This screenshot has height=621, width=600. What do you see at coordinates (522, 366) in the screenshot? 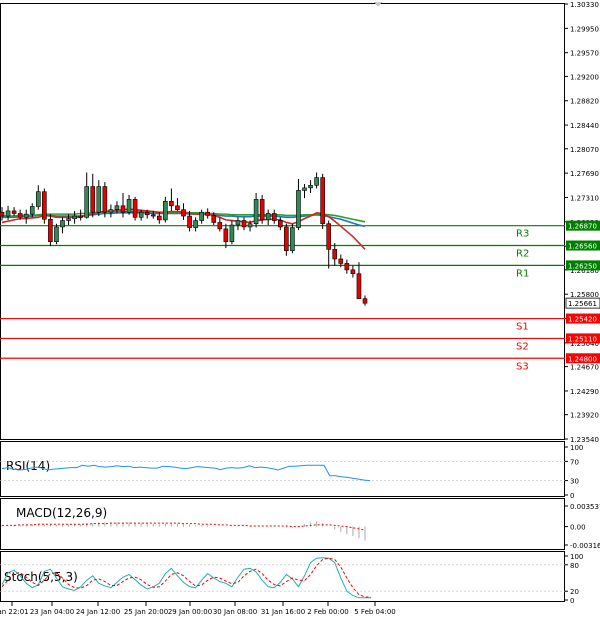
I see `level-label-s3: S3` at bounding box center [522, 366].